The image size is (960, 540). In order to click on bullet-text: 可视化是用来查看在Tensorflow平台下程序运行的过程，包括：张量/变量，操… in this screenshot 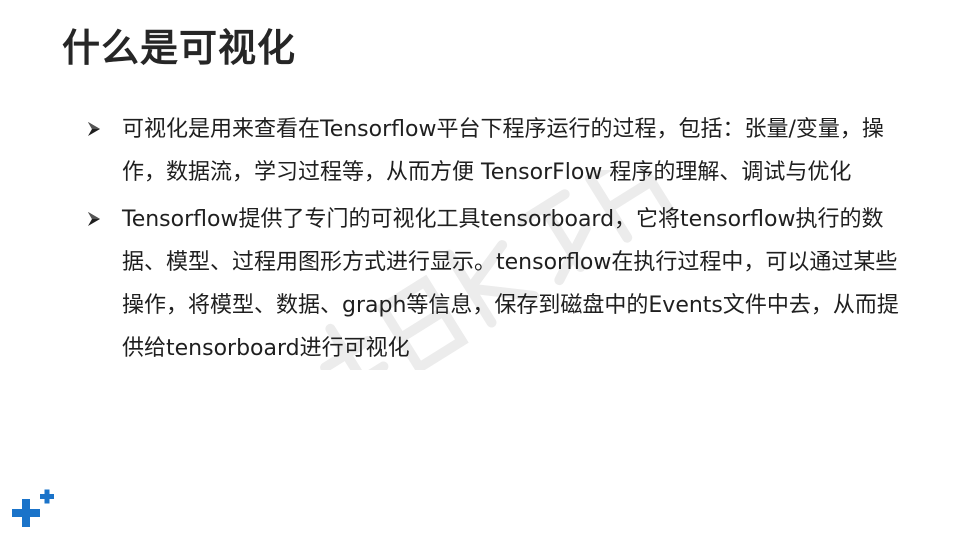, I will do `click(503, 151)`.